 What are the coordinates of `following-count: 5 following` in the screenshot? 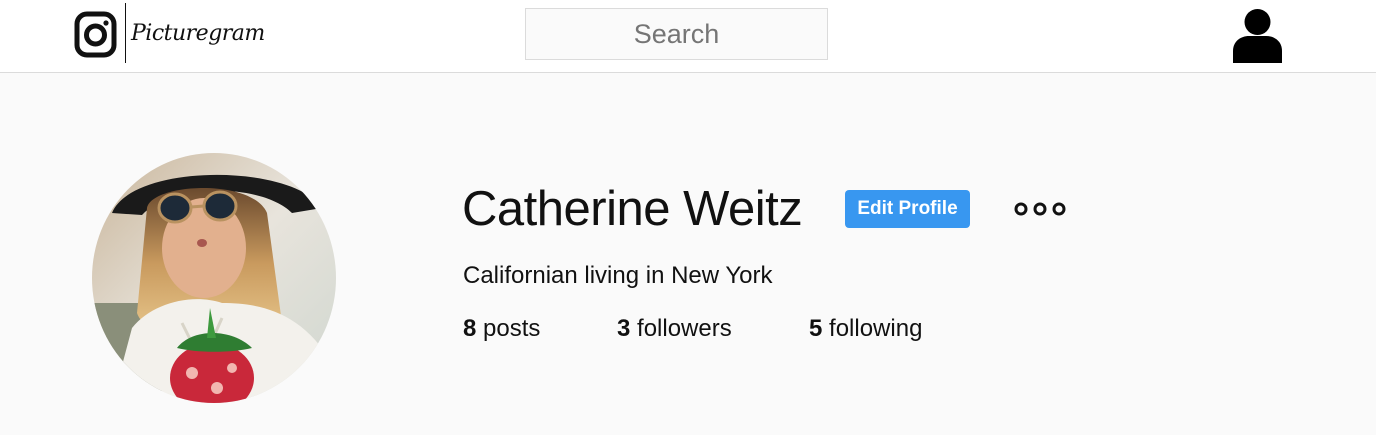 It's located at (865, 329).